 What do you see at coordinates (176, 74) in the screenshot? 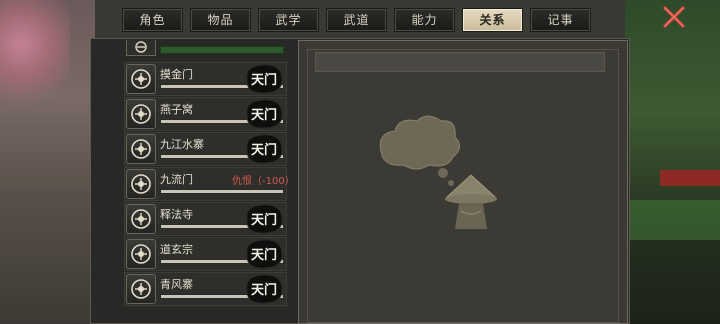
I see `sect-name: 摸金门` at bounding box center [176, 74].